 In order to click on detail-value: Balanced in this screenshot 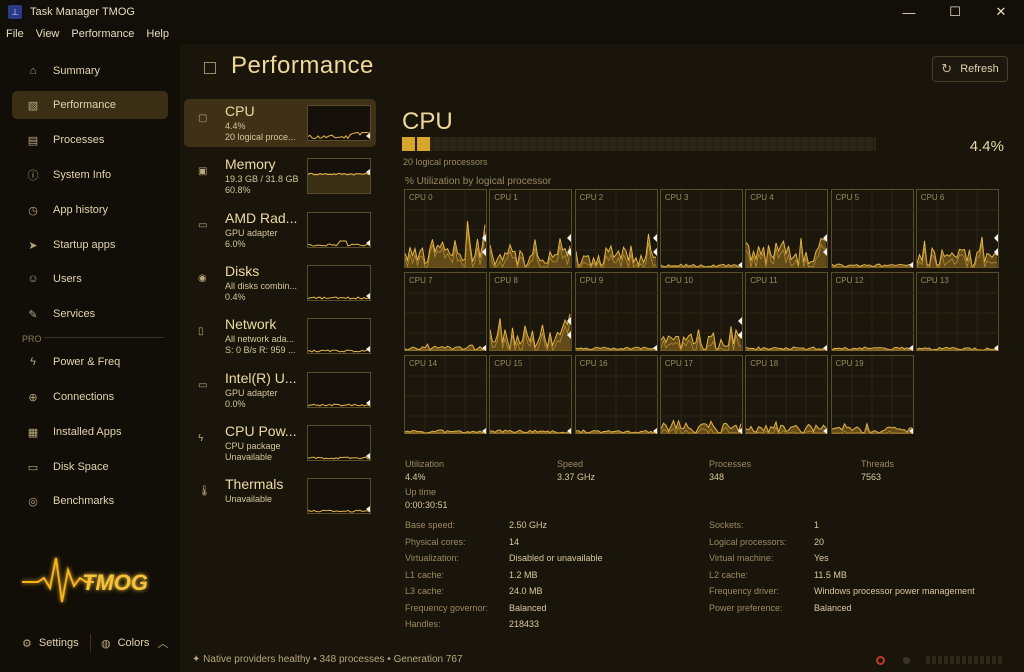, I will do `click(528, 608)`.